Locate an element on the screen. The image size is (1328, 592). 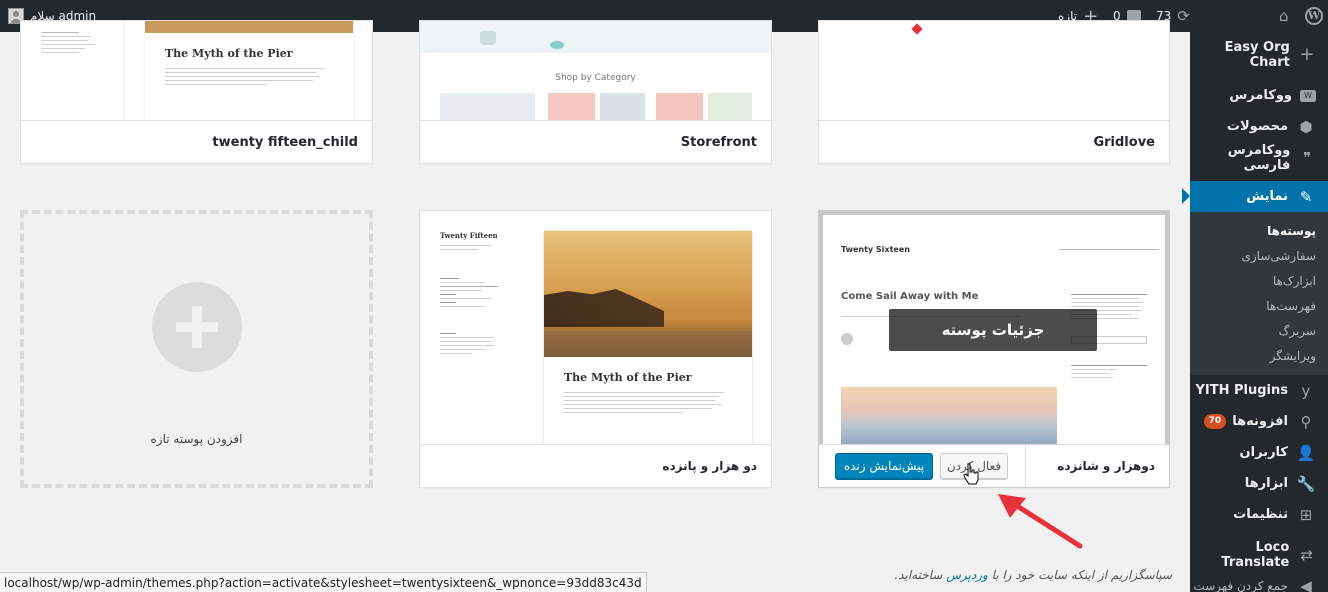
theme-name-bar: دو هزار و پانزده is located at coordinates (595, 465).